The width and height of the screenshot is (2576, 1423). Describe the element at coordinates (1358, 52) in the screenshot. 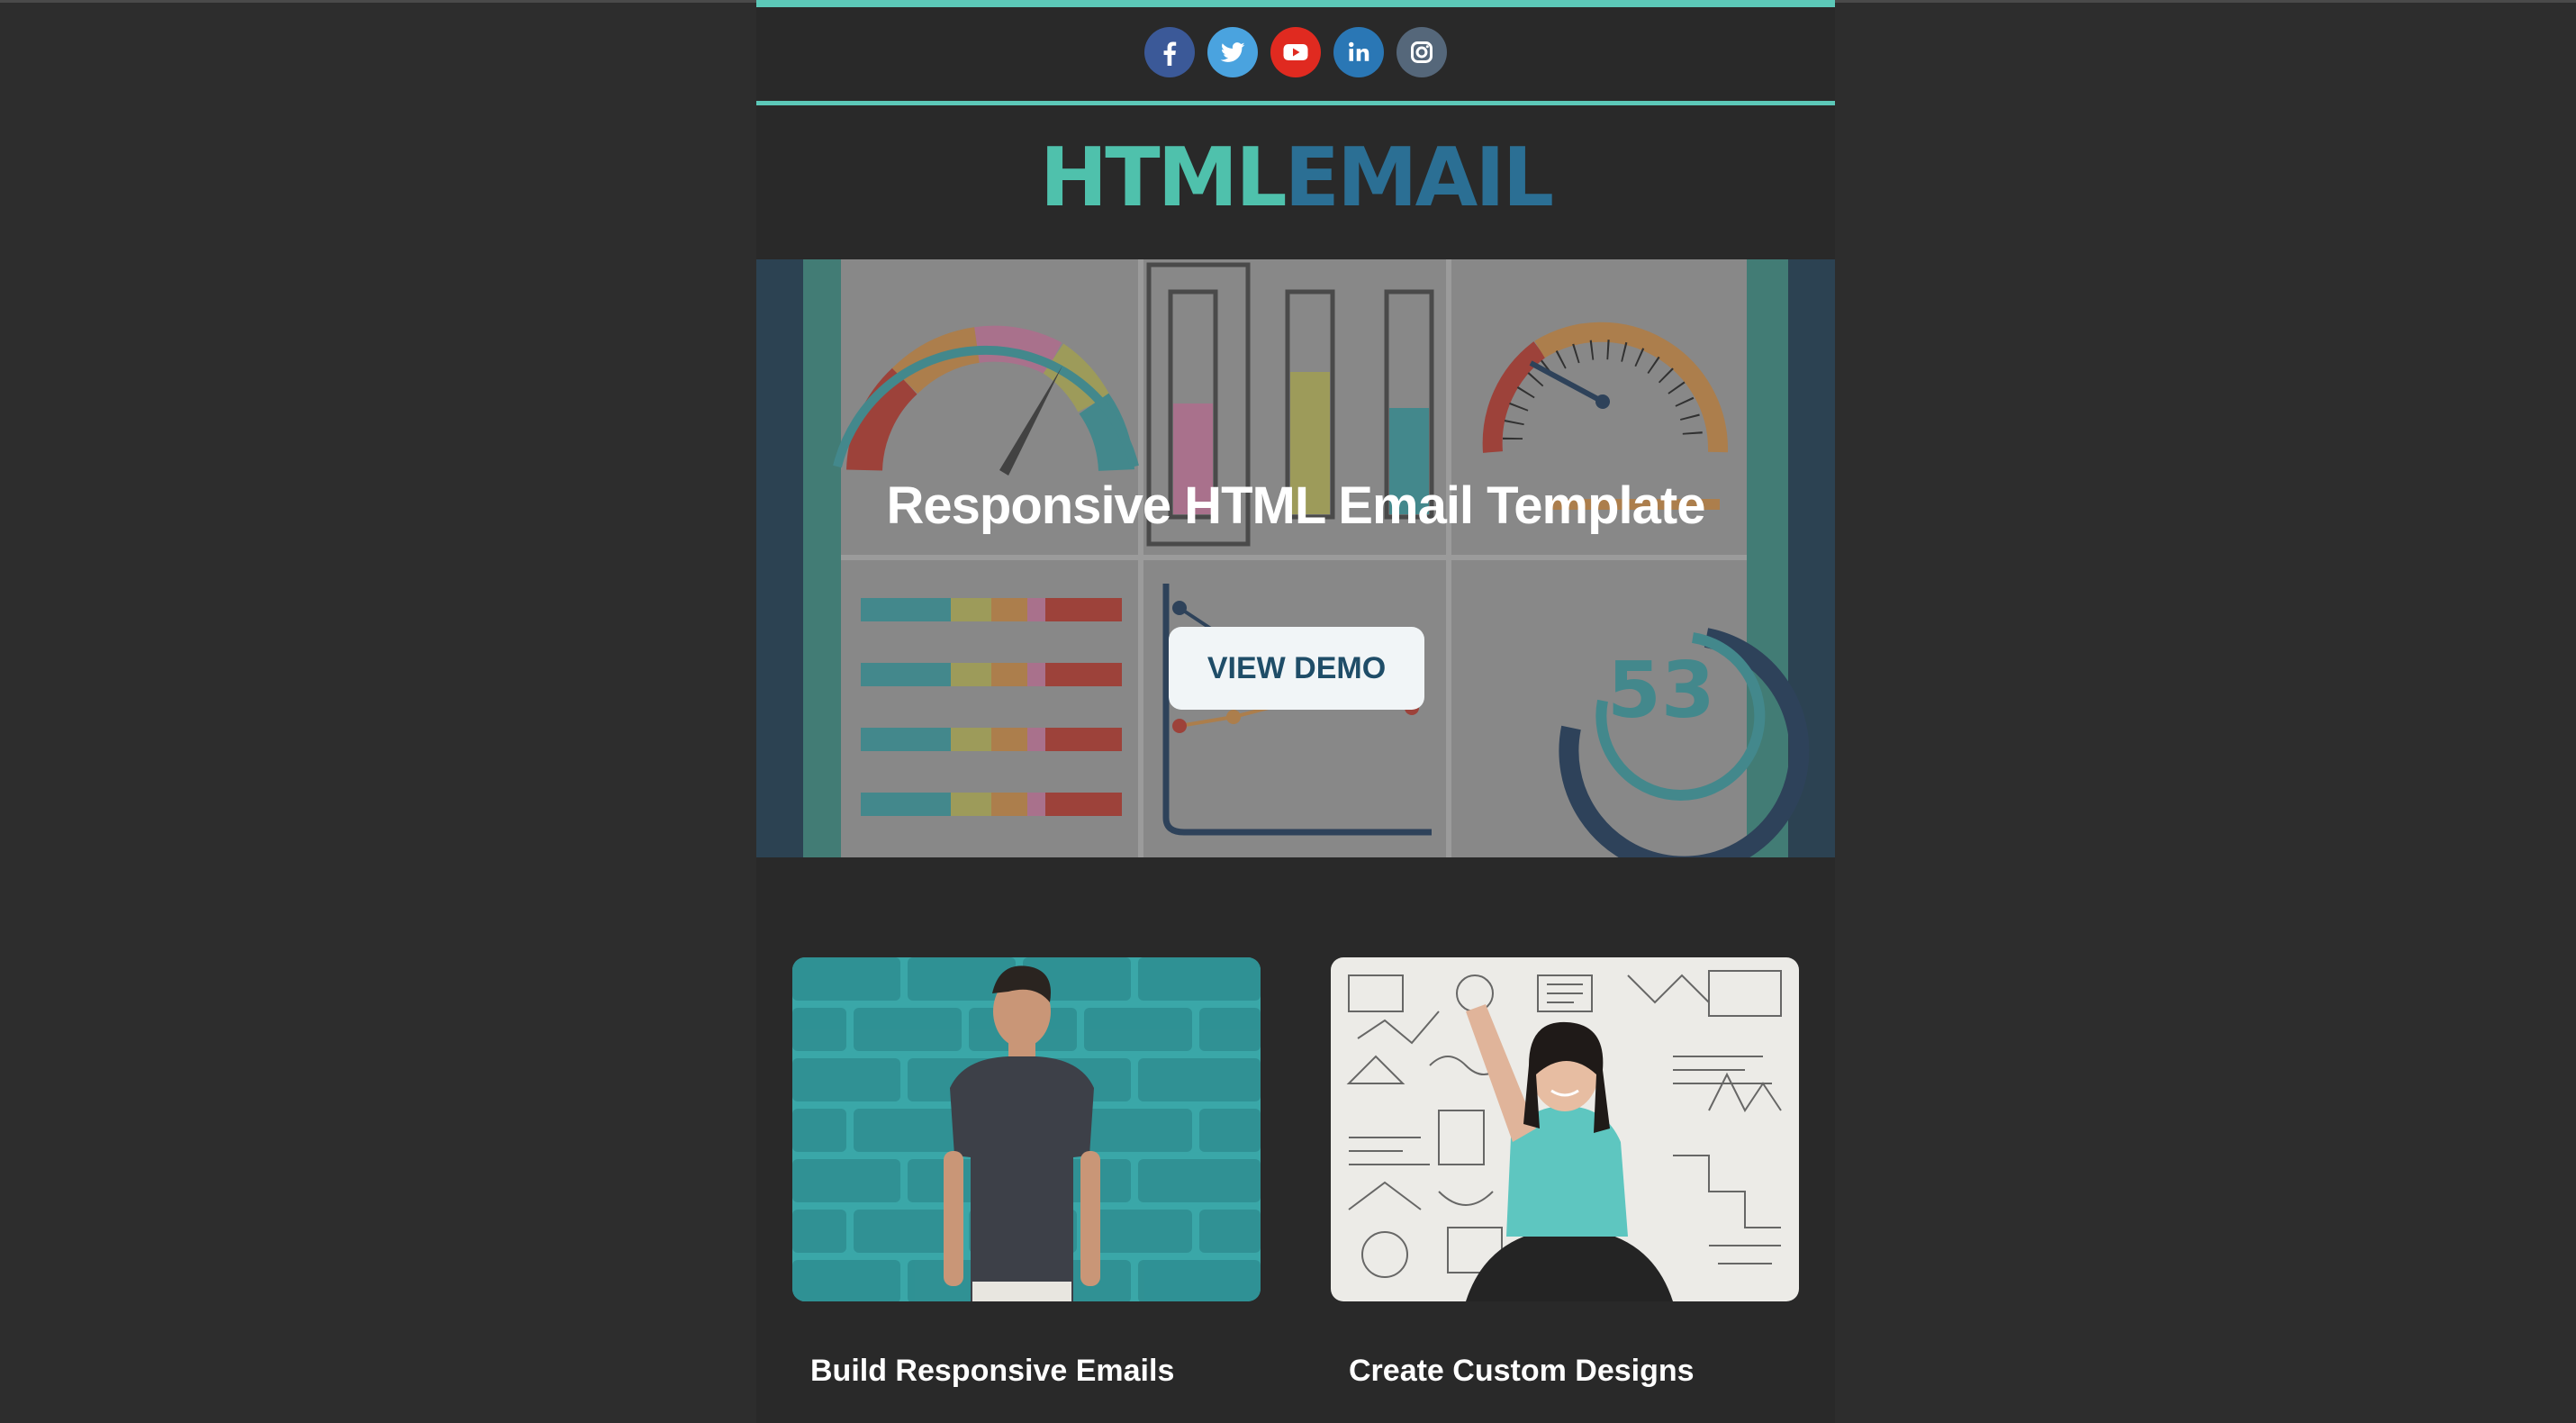

I see `linkedin-icon` at that location.